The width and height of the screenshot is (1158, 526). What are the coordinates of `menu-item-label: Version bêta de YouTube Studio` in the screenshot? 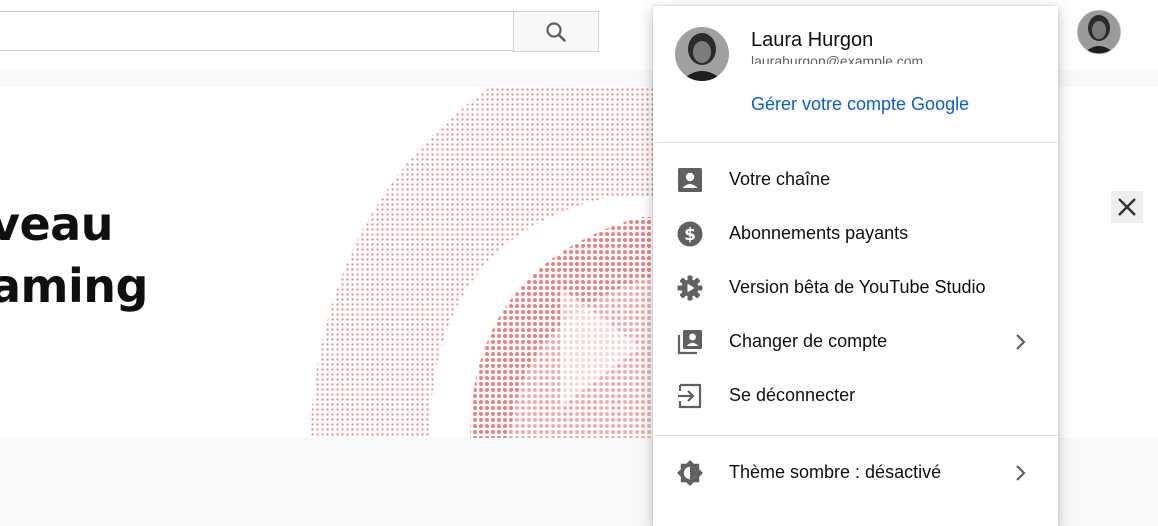 It's located at (857, 287).